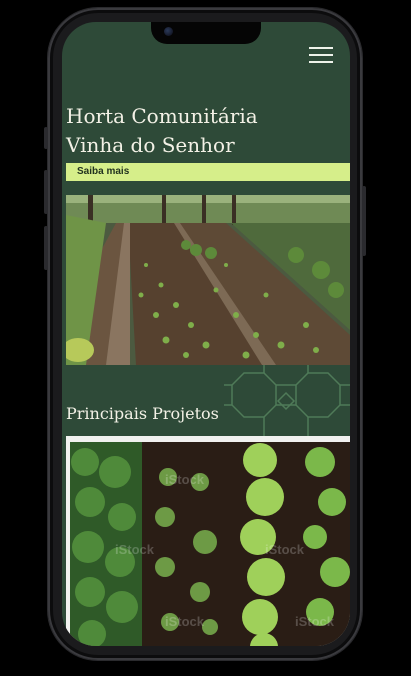  What do you see at coordinates (46, 138) in the screenshot?
I see `phone-side-button` at bounding box center [46, 138].